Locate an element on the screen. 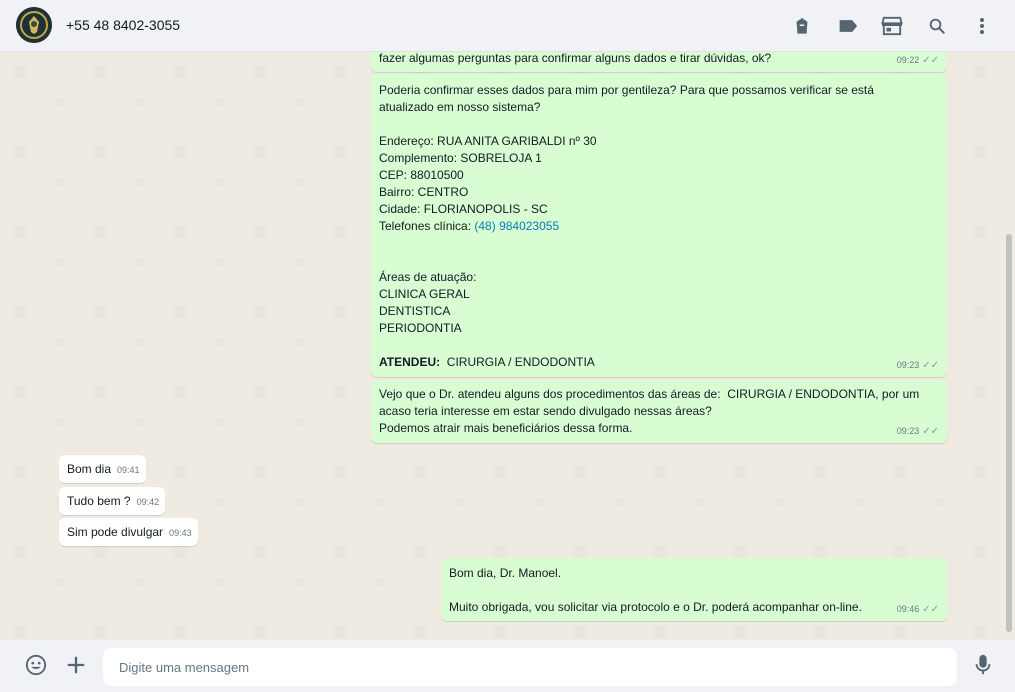  message-time: 09:42 is located at coordinates (148, 502).